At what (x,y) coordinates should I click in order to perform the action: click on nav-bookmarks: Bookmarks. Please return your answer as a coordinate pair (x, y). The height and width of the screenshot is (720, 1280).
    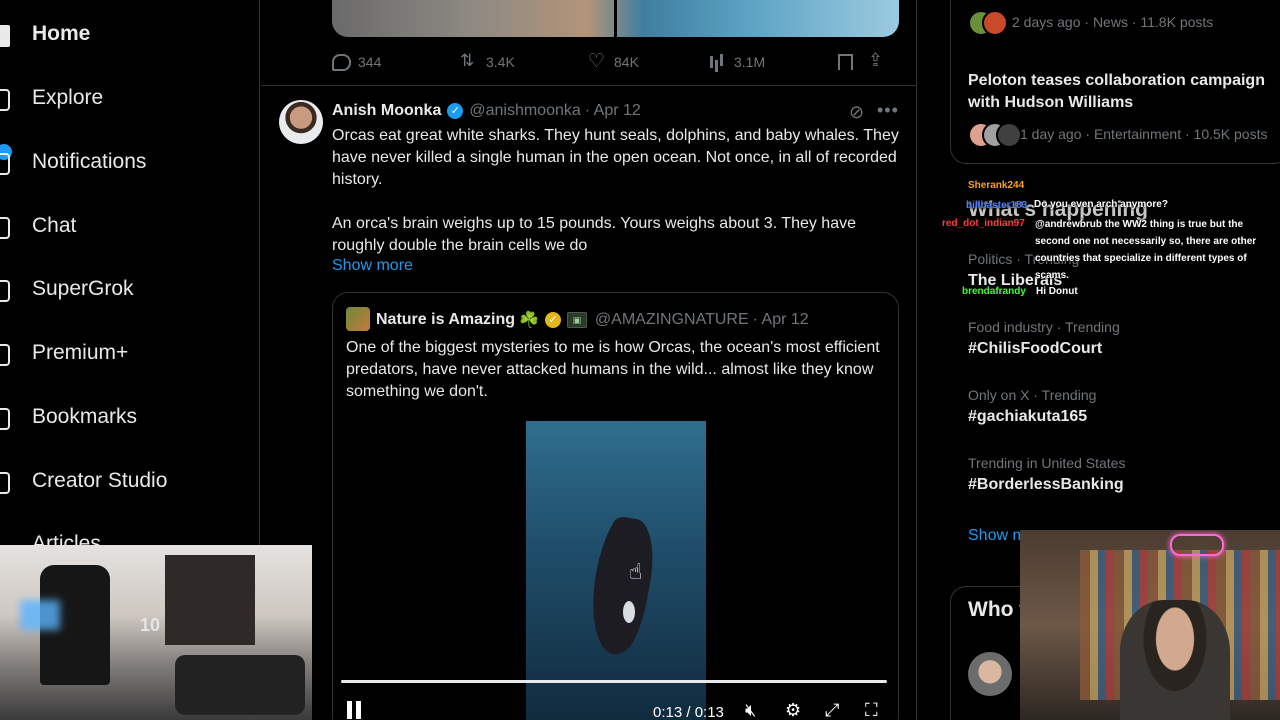
    Looking at the image, I should click on (68, 417).